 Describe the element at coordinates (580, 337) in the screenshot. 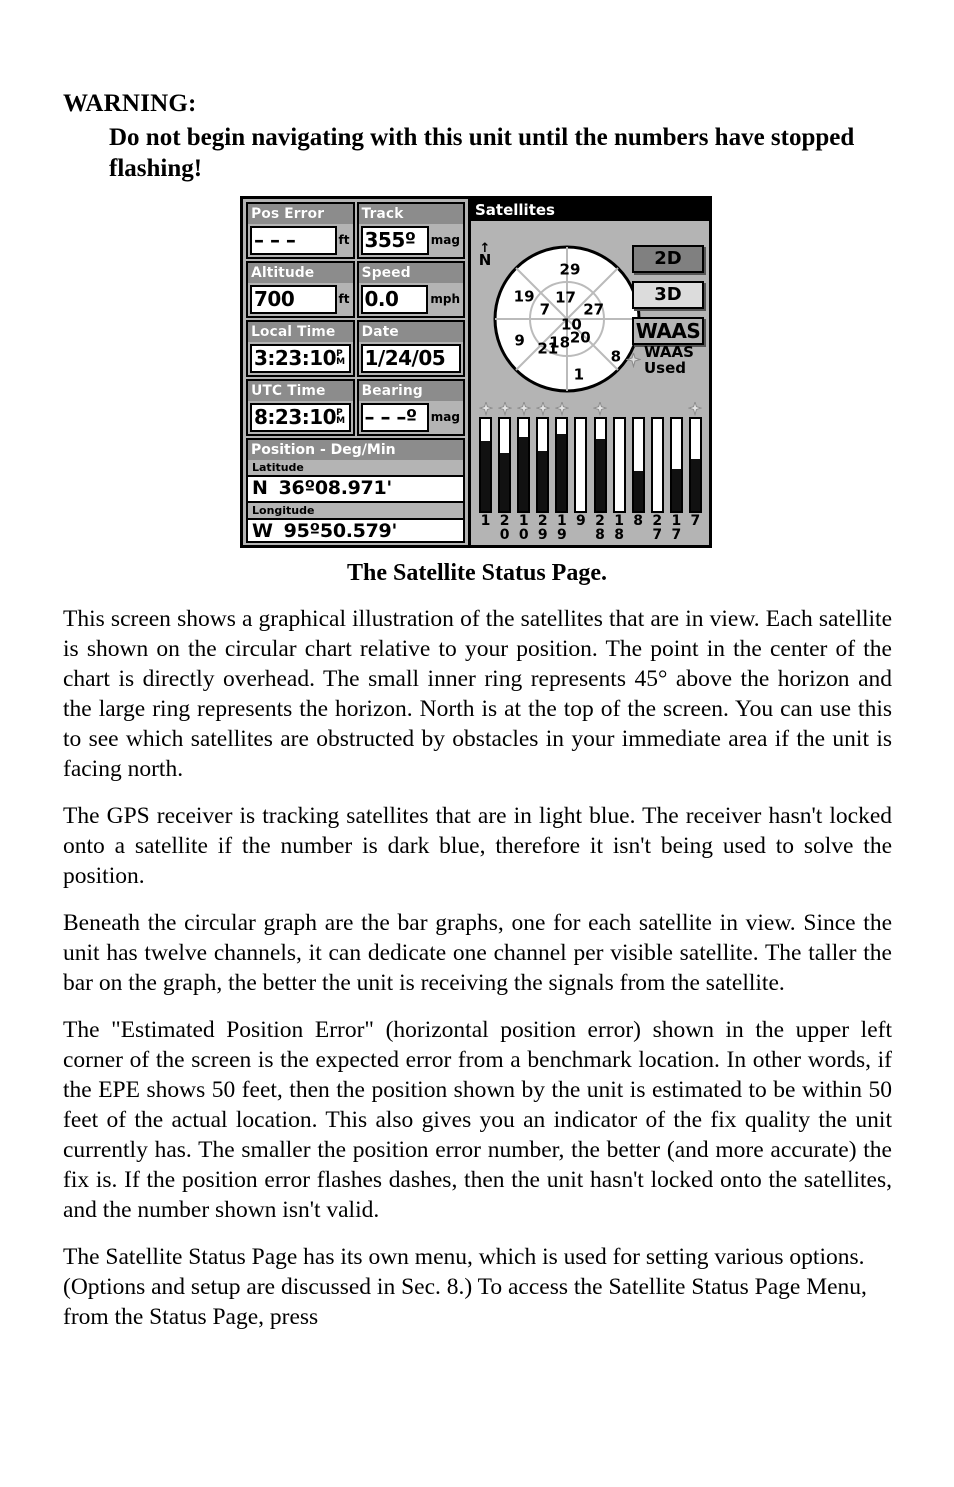

I see `sky-satellite-20: 20` at that location.